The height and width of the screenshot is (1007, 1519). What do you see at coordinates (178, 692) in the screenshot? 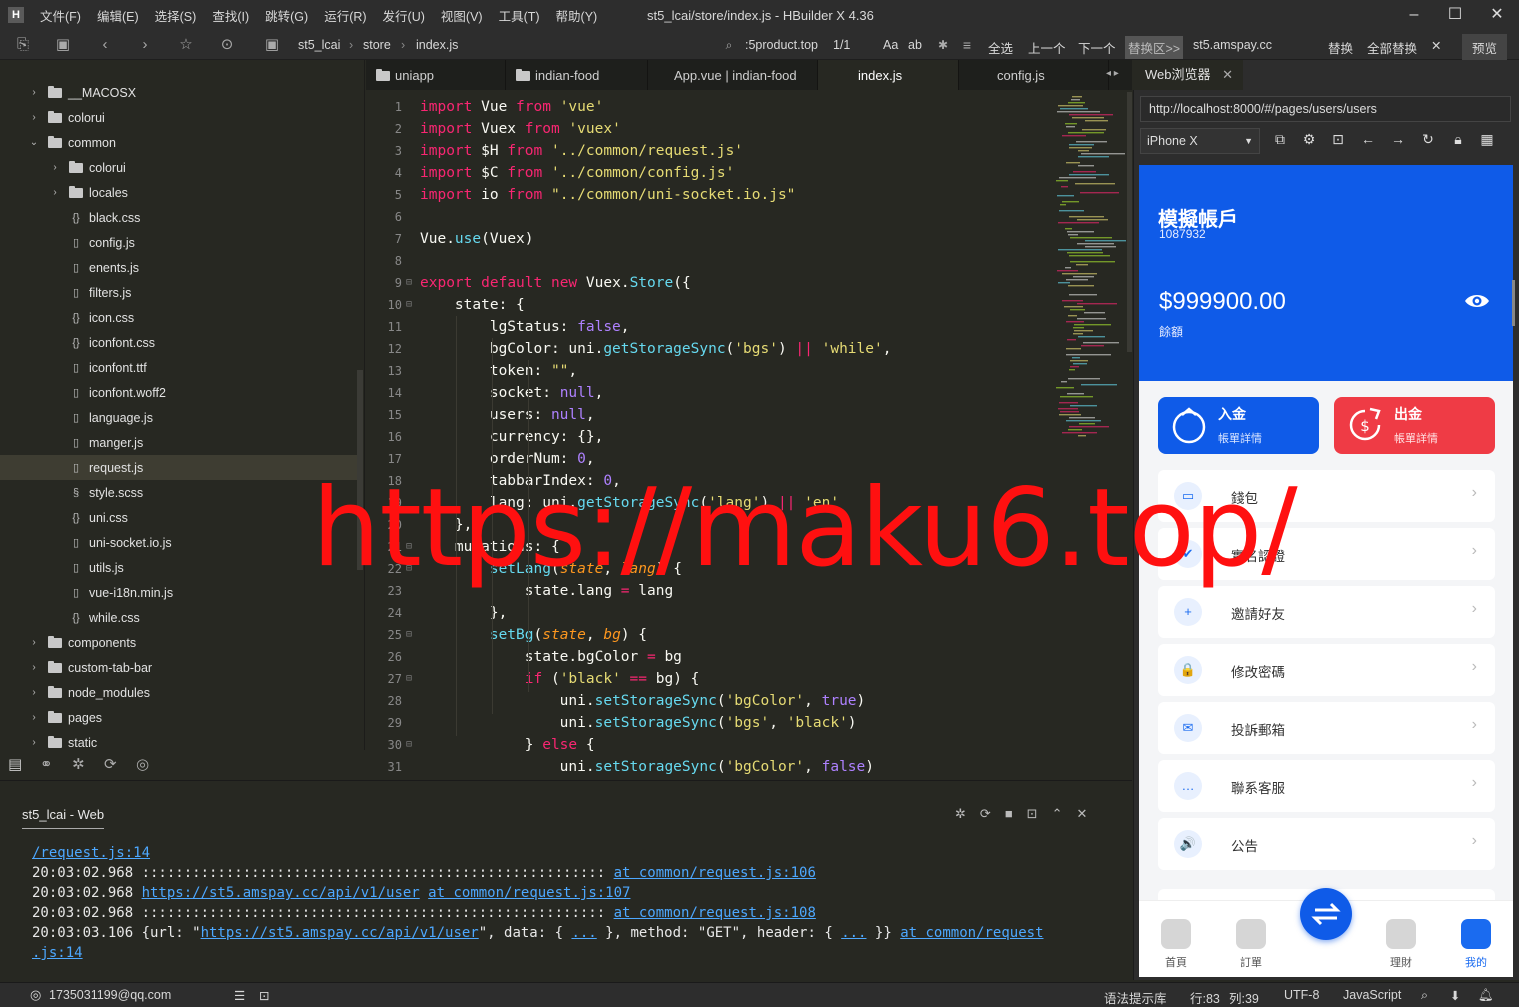
I see `tree-item-24: › node_modules` at bounding box center [178, 692].